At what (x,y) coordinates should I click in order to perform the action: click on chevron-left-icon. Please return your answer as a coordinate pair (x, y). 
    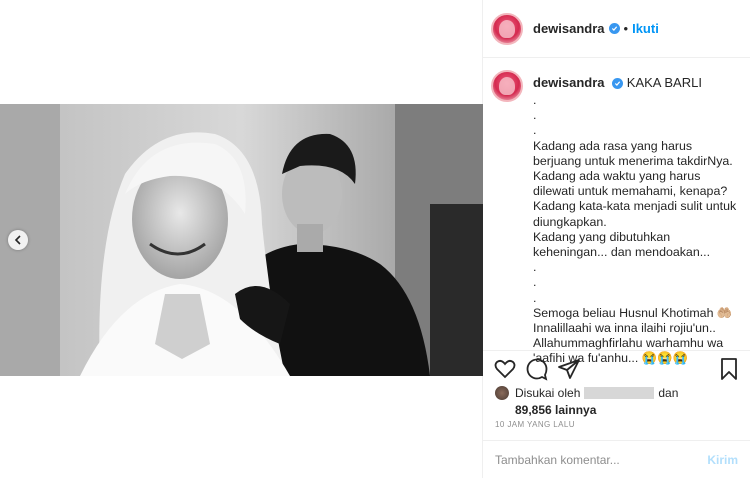
    Looking at the image, I should click on (17, 240).